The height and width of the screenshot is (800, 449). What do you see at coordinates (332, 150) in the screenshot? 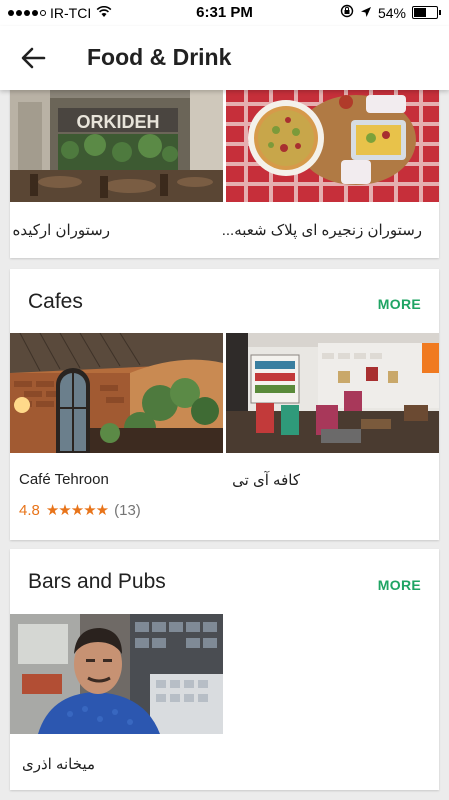
I see `pizza-photo` at bounding box center [332, 150].